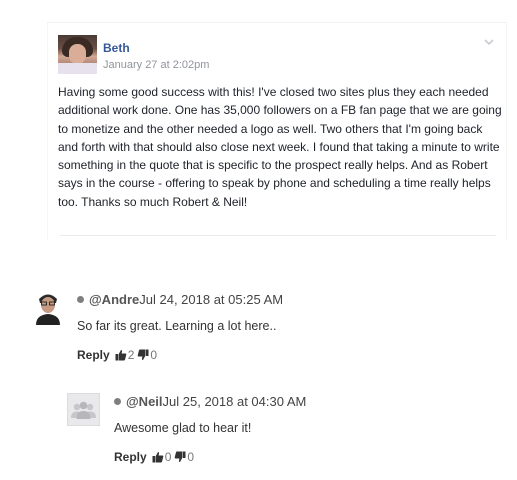  What do you see at coordinates (278, 235) in the screenshot?
I see `divider` at bounding box center [278, 235].